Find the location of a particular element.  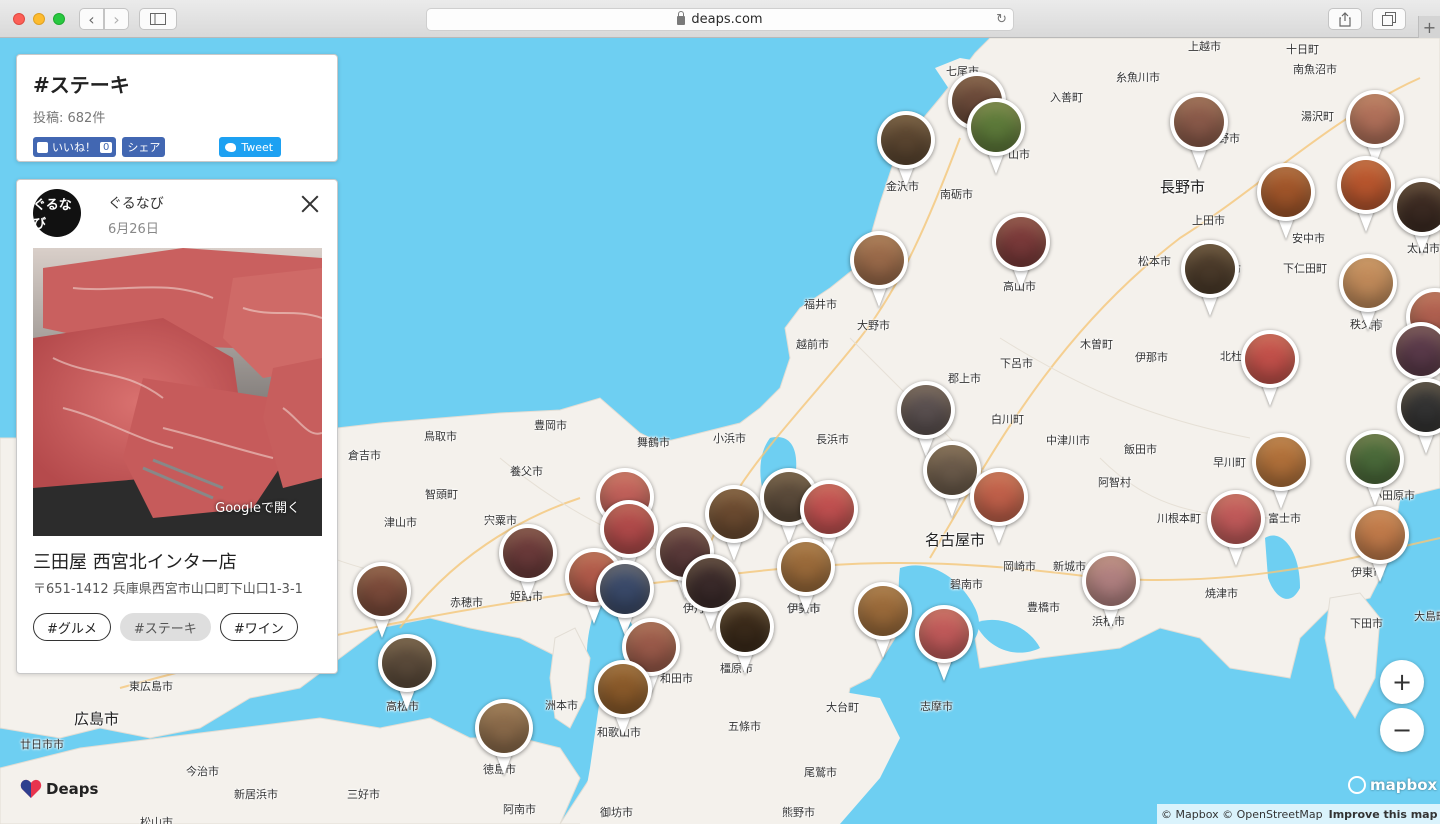

share-button is located at coordinates (1345, 19).